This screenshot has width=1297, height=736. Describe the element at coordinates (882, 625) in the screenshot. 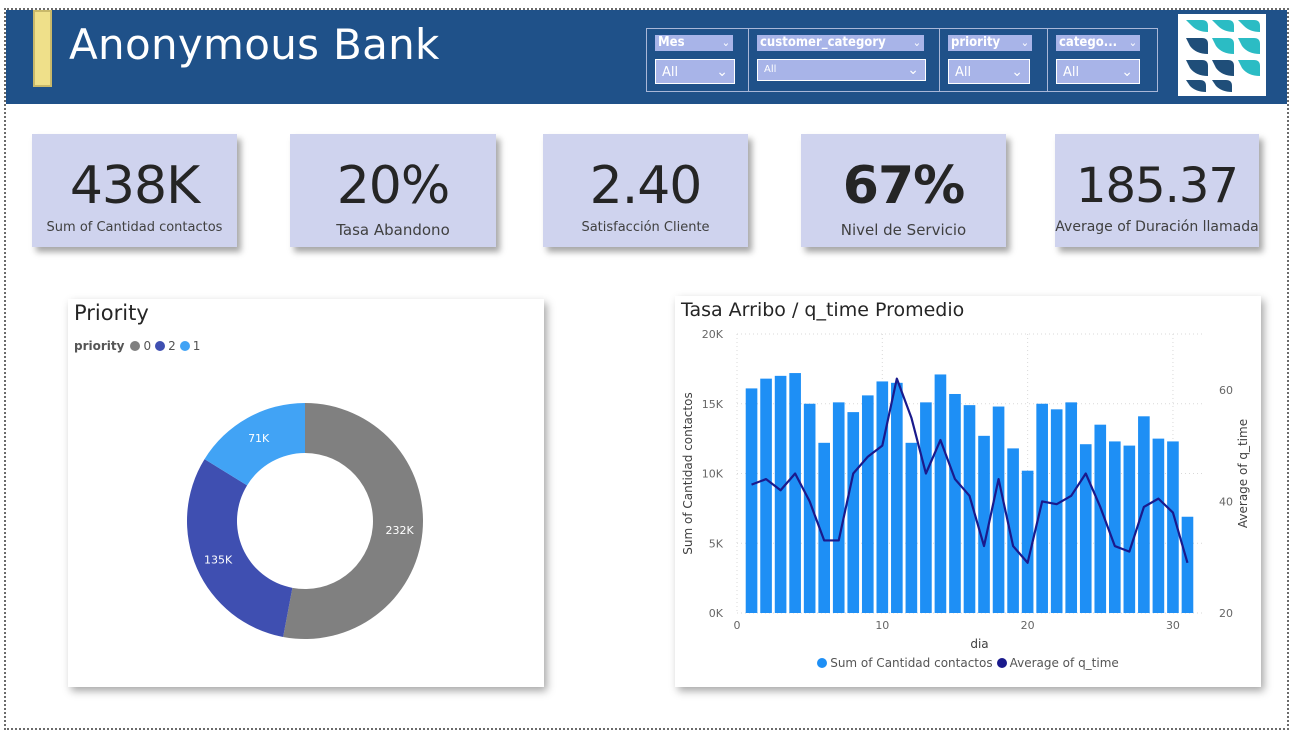

I see `x-tick-label: 10` at that location.